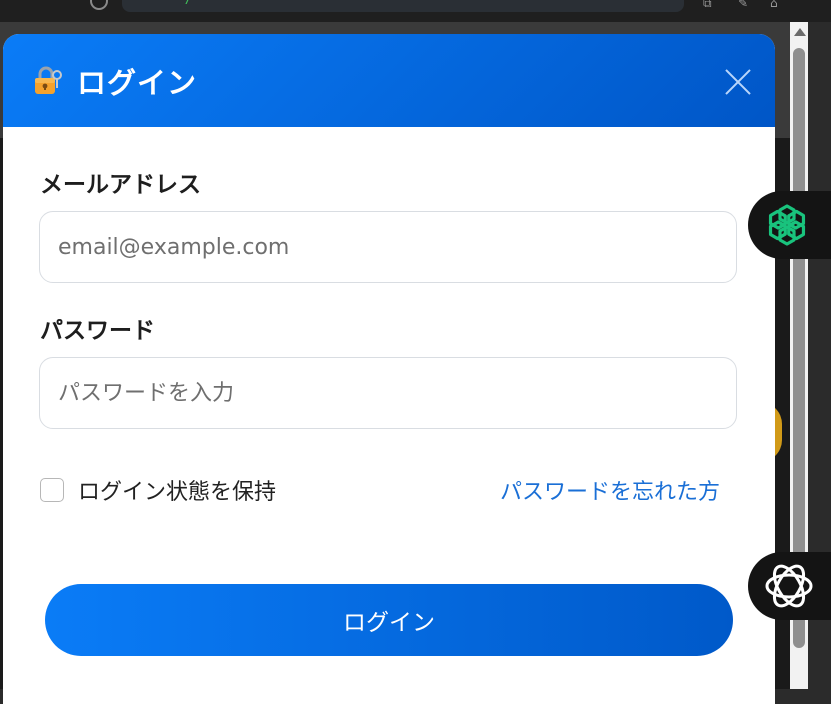 Image resolution: width=831 pixels, height=704 pixels. What do you see at coordinates (52, 490) in the screenshot?
I see `remember-me-checkbox` at bounding box center [52, 490].